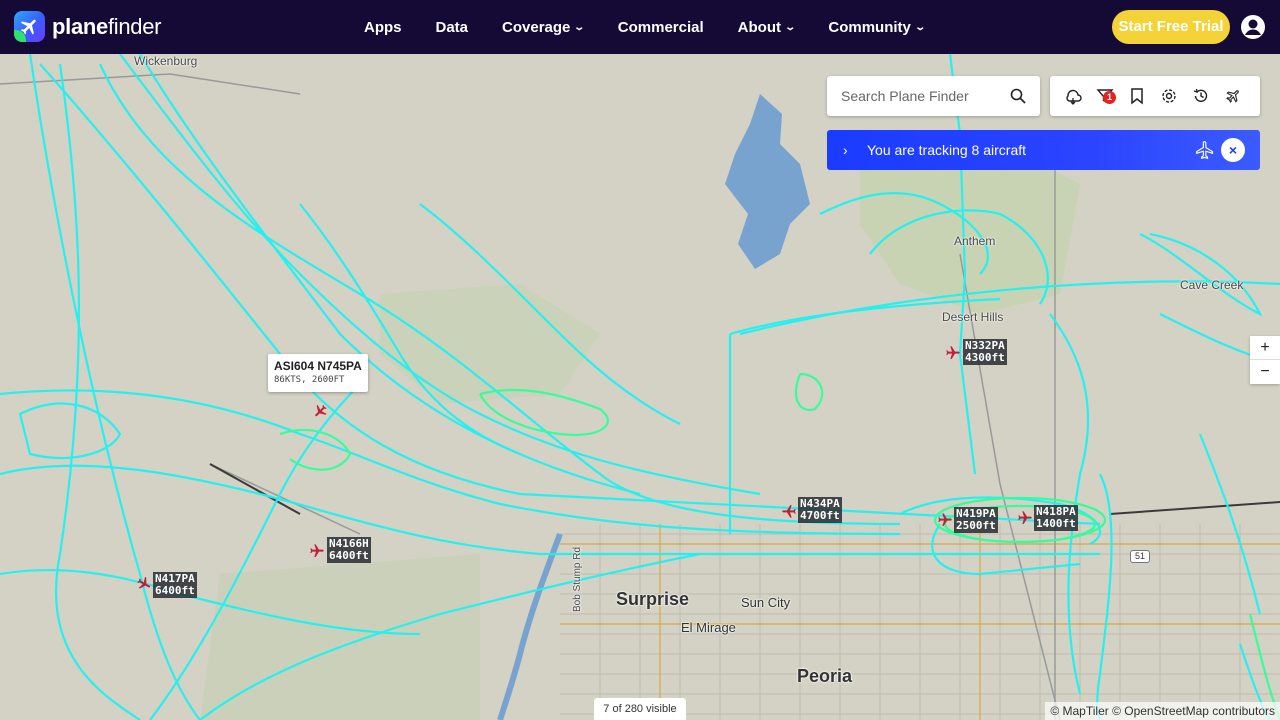 The image size is (1280, 720). I want to click on zoom-in-button: +, so click(1265, 348).